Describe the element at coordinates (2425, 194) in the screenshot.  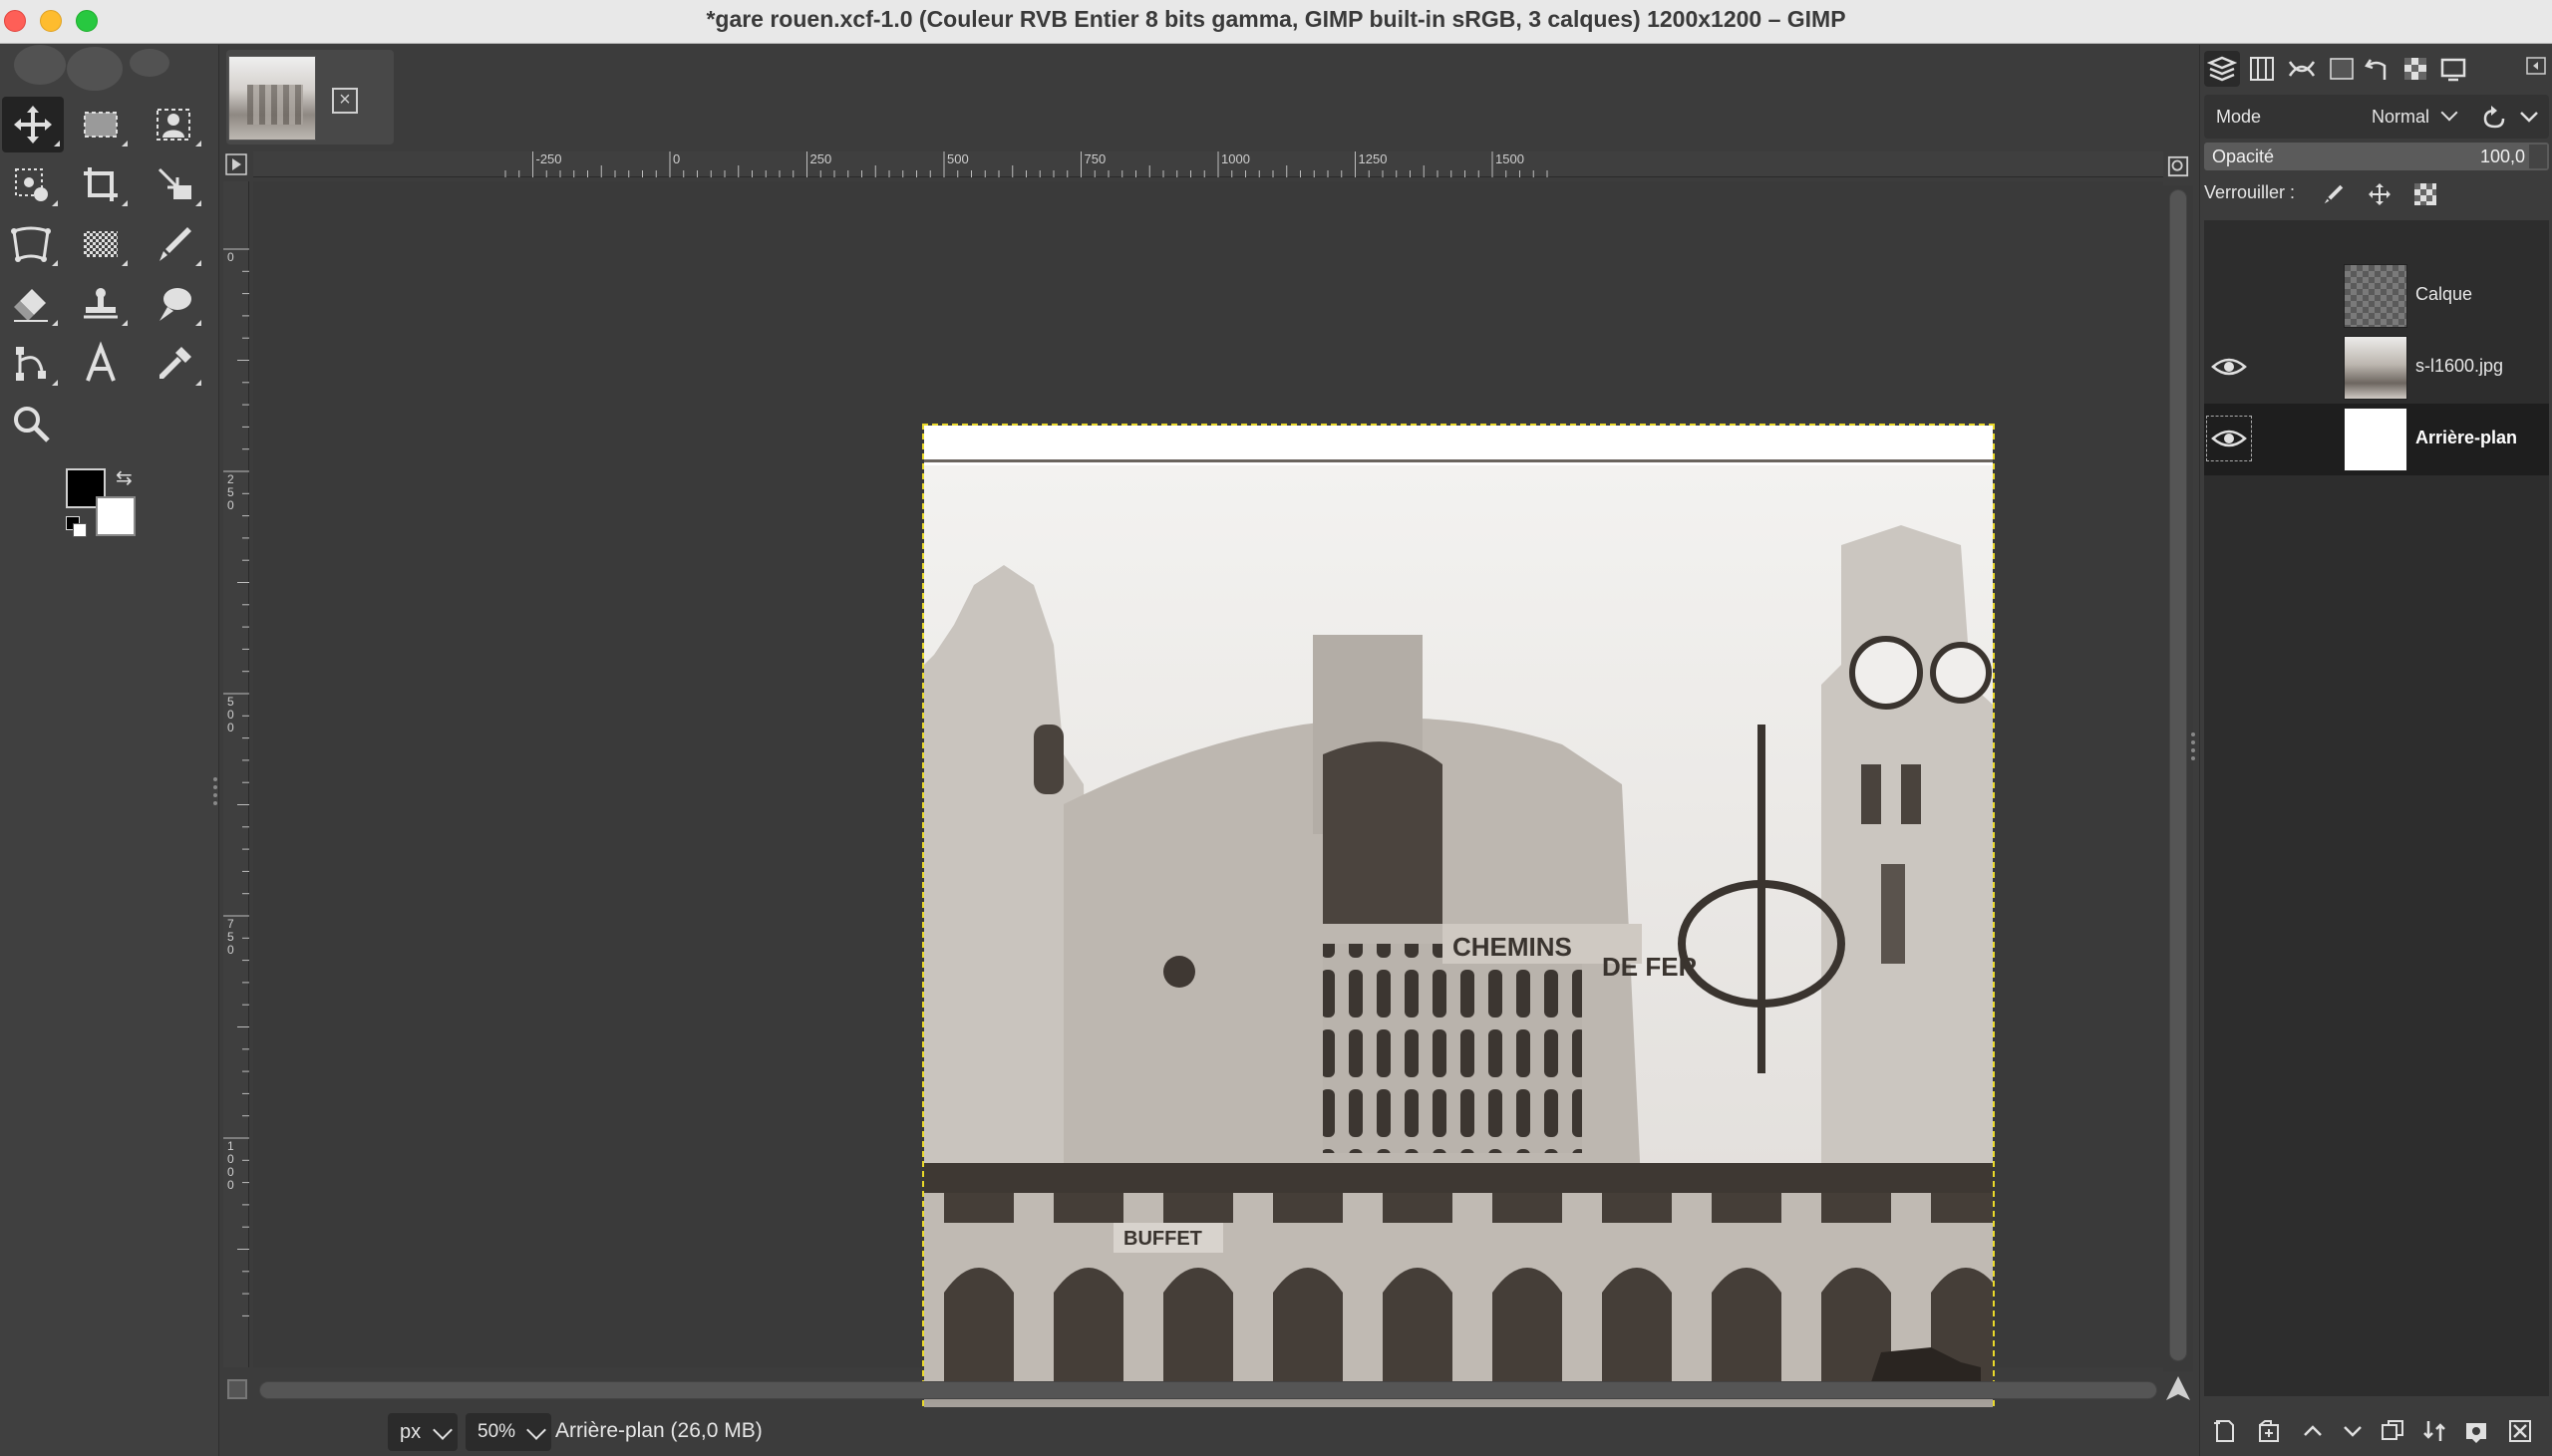
I see `lock-alpha-icon` at that location.